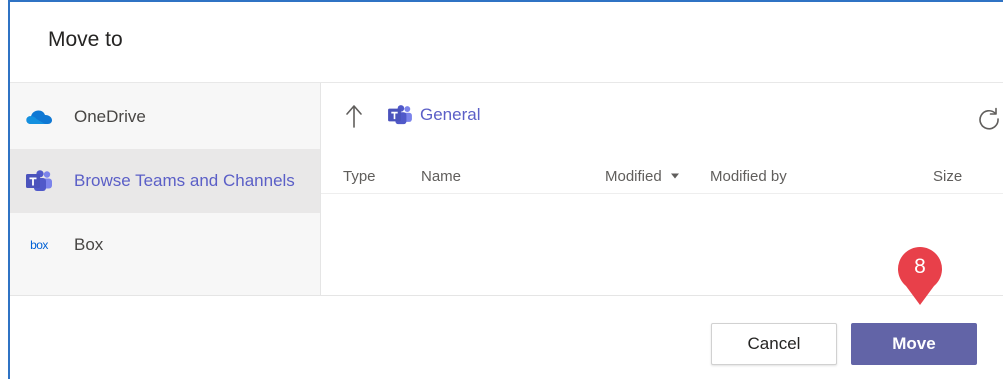 This screenshot has width=1003, height=379. Describe the element at coordinates (774, 344) in the screenshot. I see `cancel-button: Cancel` at that location.